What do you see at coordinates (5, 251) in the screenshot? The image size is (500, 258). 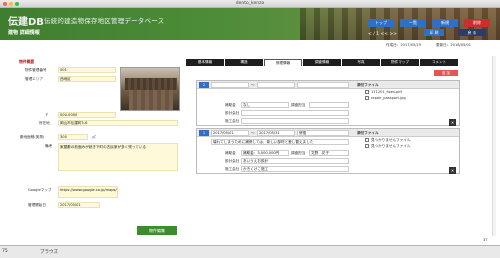 I see `zoom-level: 75` at bounding box center [5, 251].